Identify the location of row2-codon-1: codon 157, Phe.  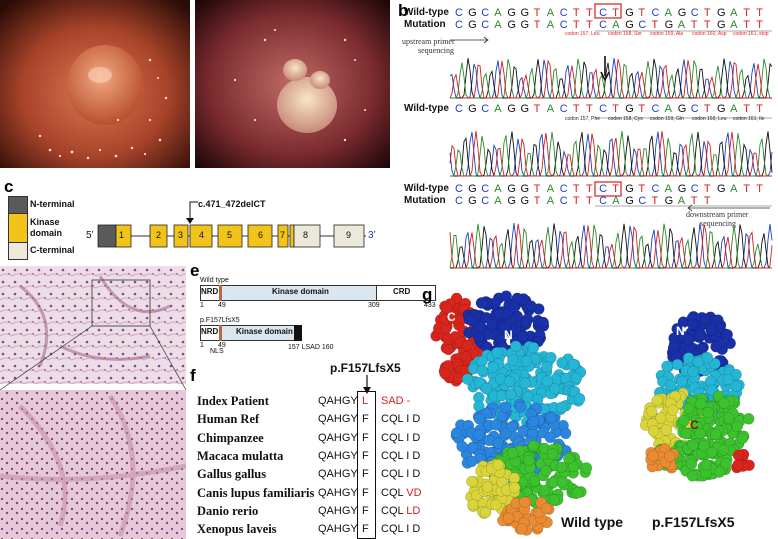
(583, 119).